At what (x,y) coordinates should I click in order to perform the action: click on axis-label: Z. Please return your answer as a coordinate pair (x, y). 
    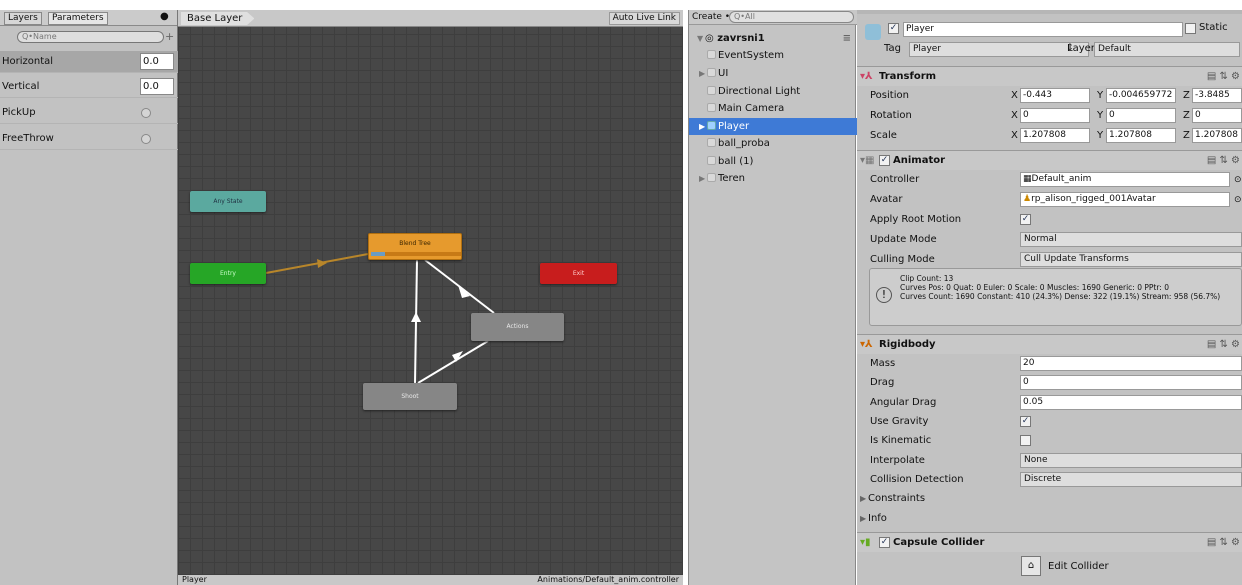
    Looking at the image, I should click on (1186, 95).